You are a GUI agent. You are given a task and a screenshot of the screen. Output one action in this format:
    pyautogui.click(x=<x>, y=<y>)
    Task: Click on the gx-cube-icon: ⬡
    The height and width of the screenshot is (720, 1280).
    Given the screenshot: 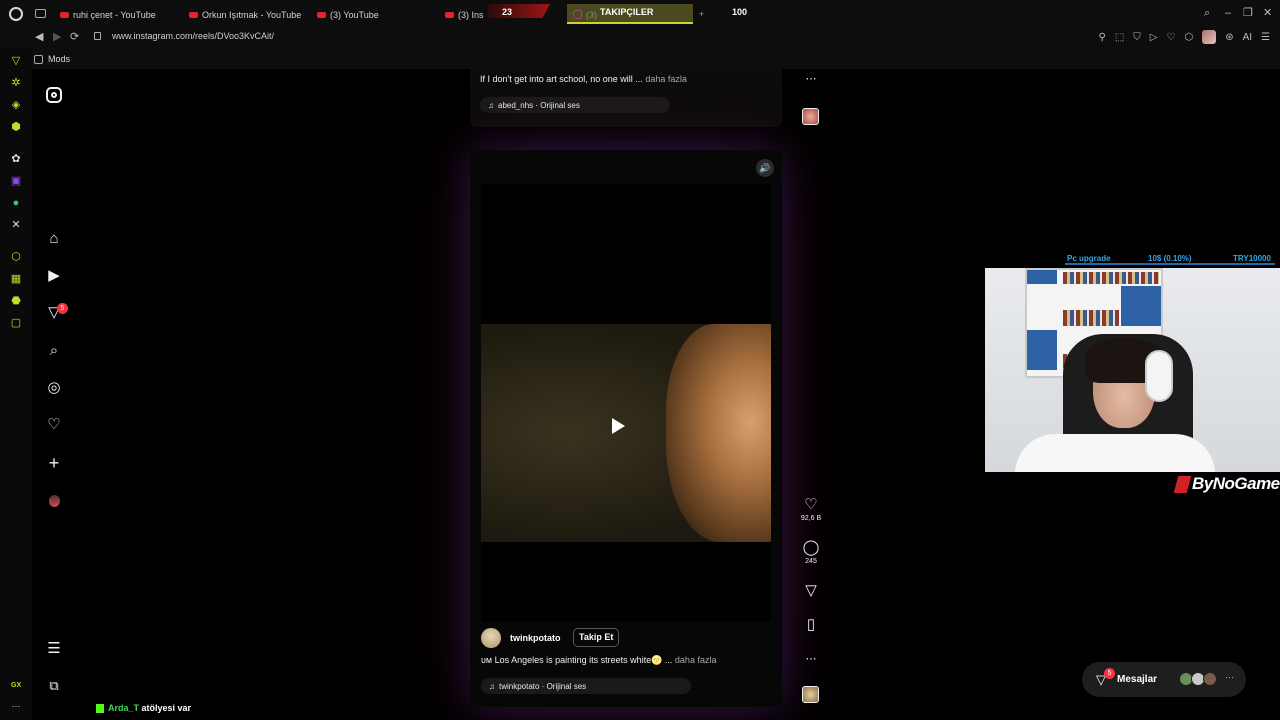 What is the action you would take?
    pyautogui.click(x=16, y=257)
    